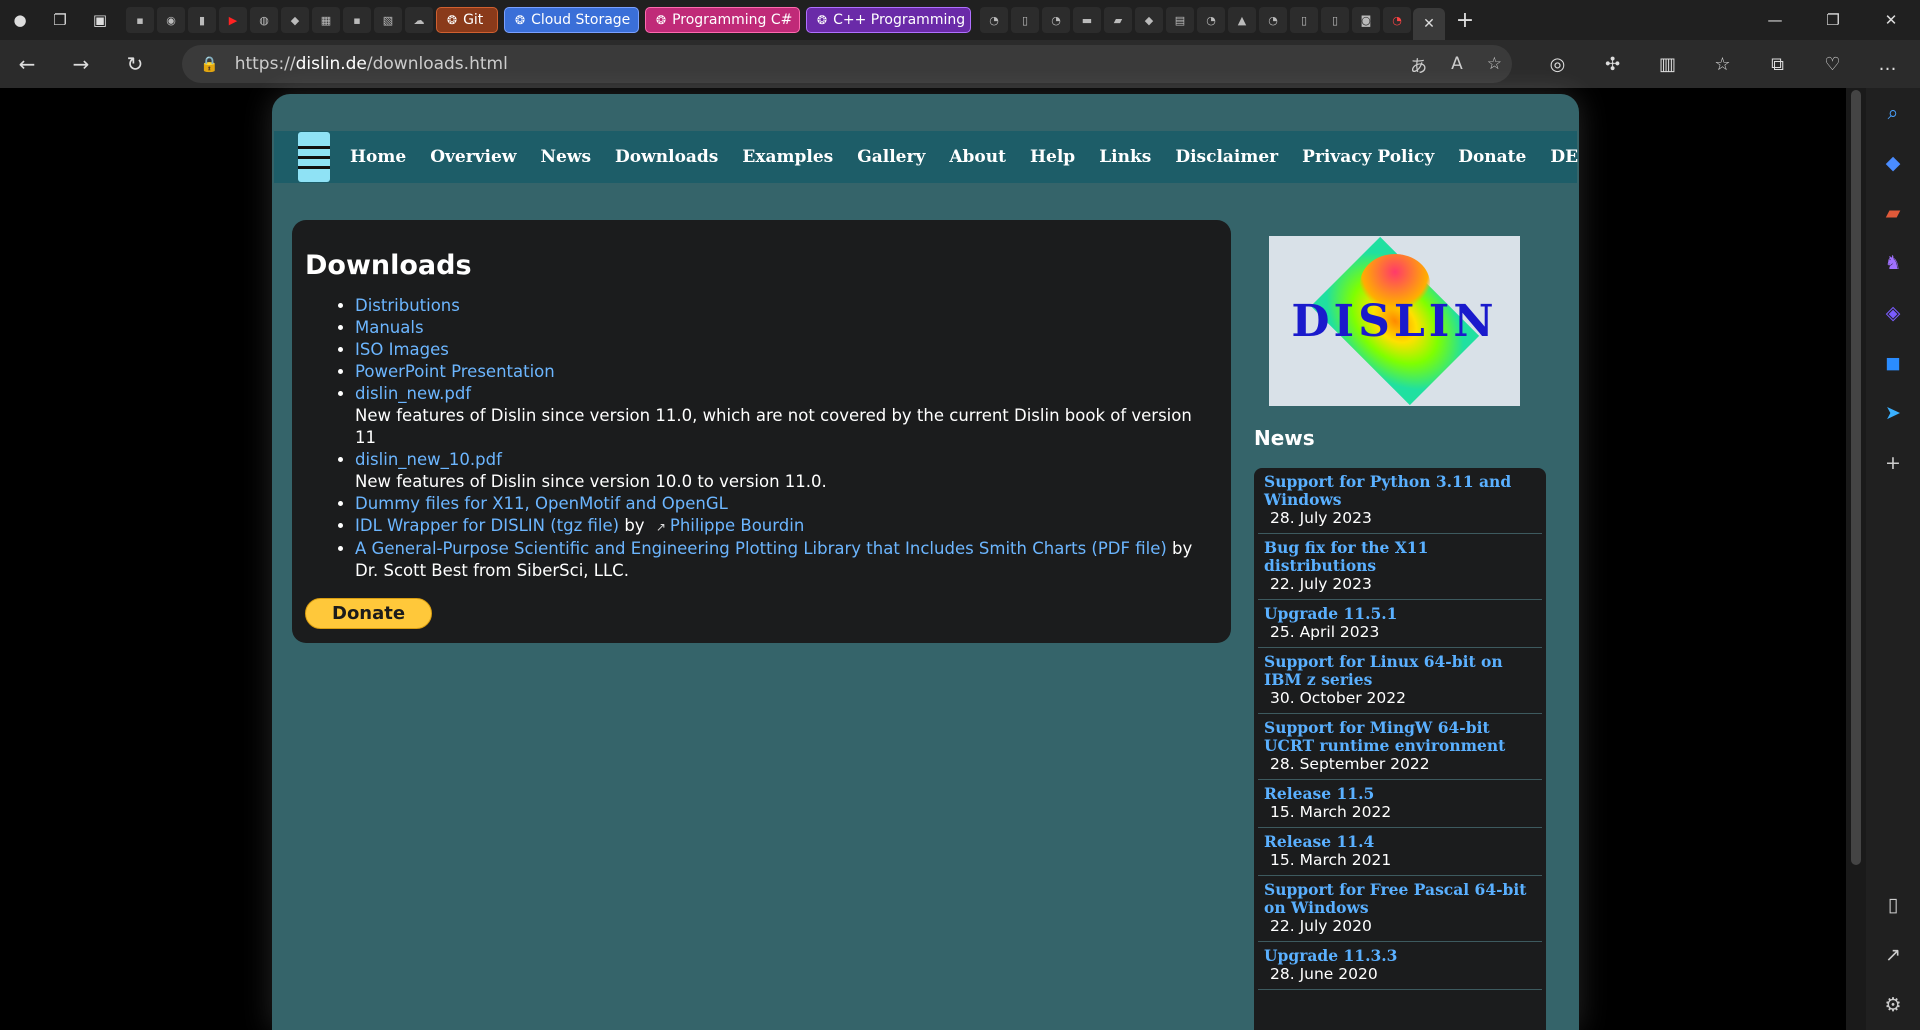 The image size is (1920, 1030). Describe the element at coordinates (1368, 157) in the screenshot. I see `nav-privacy-policy: Privacy Policy` at that location.